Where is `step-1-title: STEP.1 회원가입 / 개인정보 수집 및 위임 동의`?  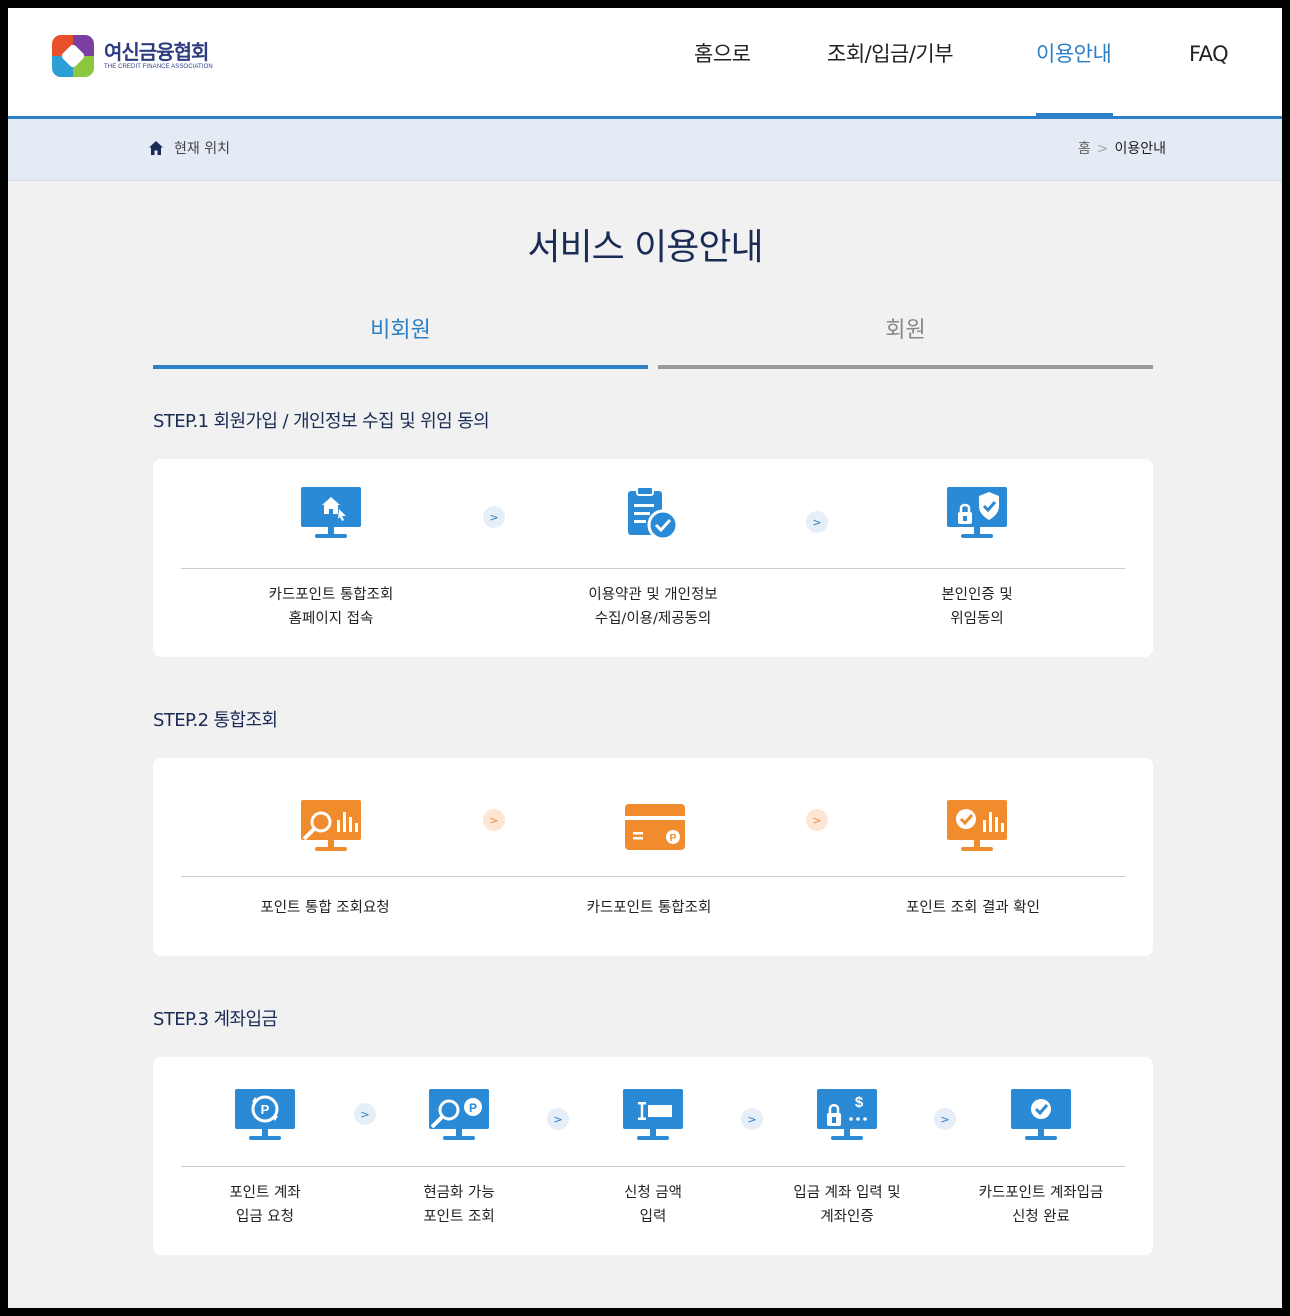 step-1-title: STEP.1 회원가입 / 개인정보 수집 및 위임 동의 is located at coordinates (321, 421).